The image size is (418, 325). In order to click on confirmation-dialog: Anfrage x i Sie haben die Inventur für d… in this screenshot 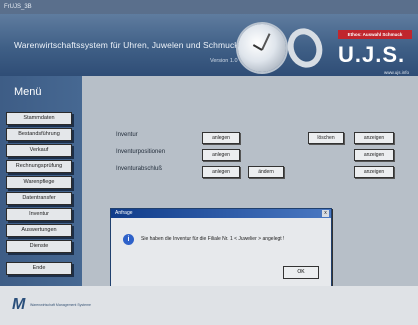, I will do `click(221, 248)`.